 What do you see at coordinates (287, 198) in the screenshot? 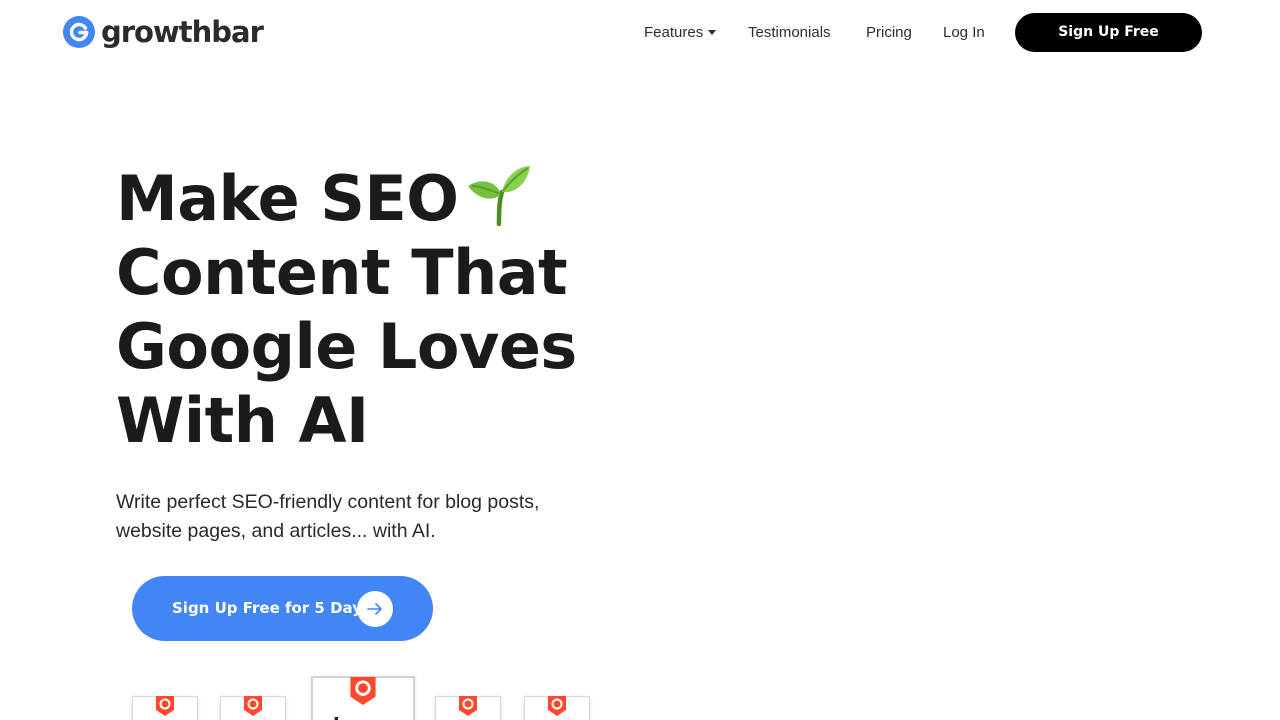
I see `hero-title-text-1: Make SEO` at bounding box center [287, 198].